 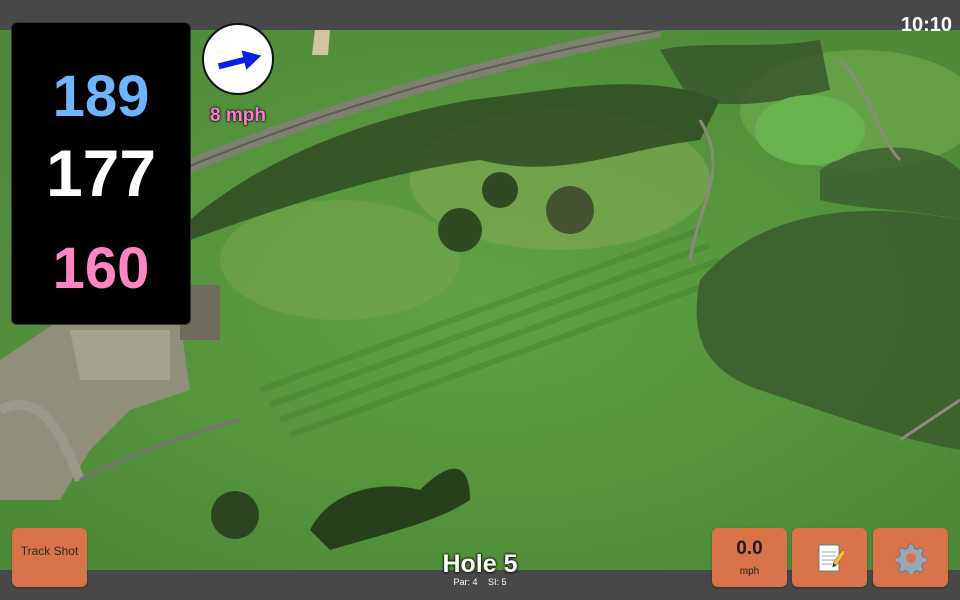 I want to click on clock: 10:10, so click(x=926, y=25).